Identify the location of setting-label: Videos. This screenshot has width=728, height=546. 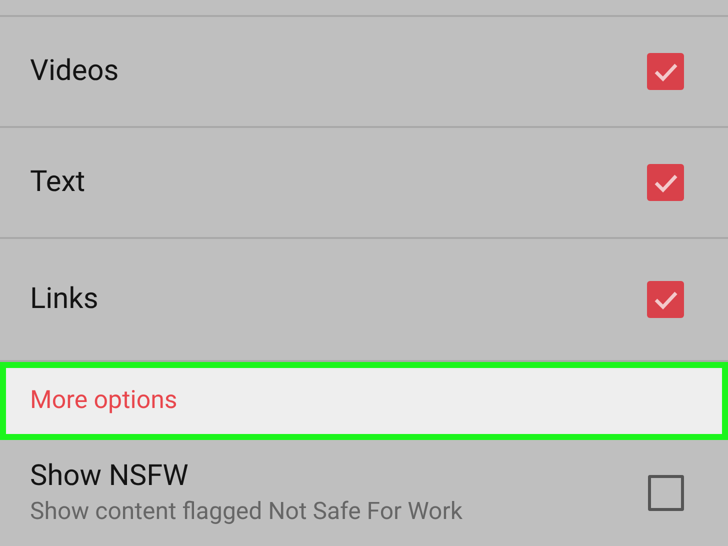
(74, 71).